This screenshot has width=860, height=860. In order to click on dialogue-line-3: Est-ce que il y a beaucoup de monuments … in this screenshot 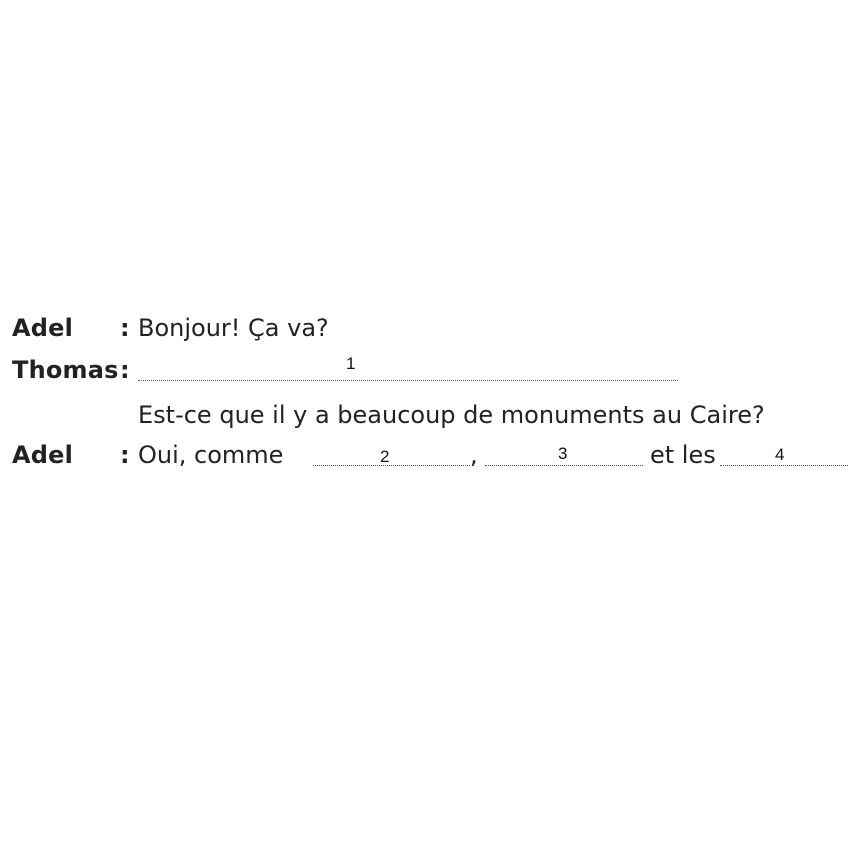, I will do `click(430, 418)`.